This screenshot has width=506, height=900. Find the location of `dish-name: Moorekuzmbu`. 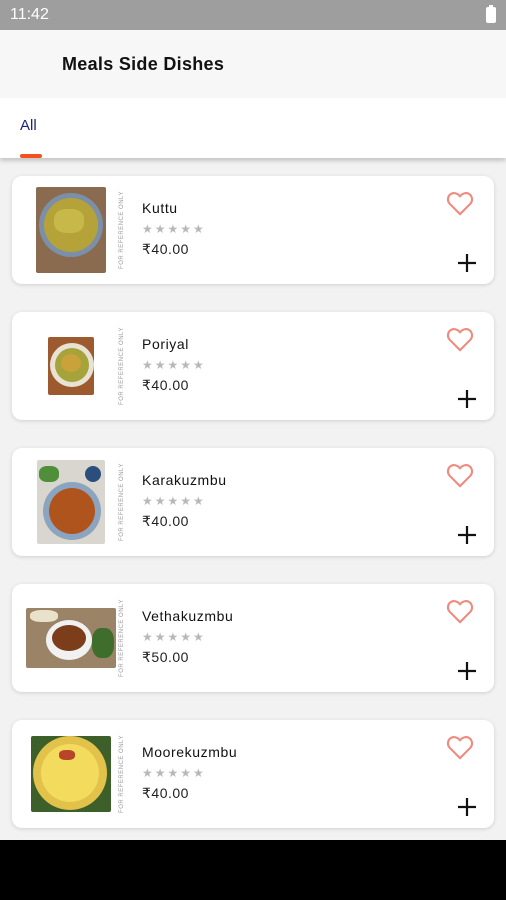

dish-name: Moorekuzmbu is located at coordinates (190, 752).